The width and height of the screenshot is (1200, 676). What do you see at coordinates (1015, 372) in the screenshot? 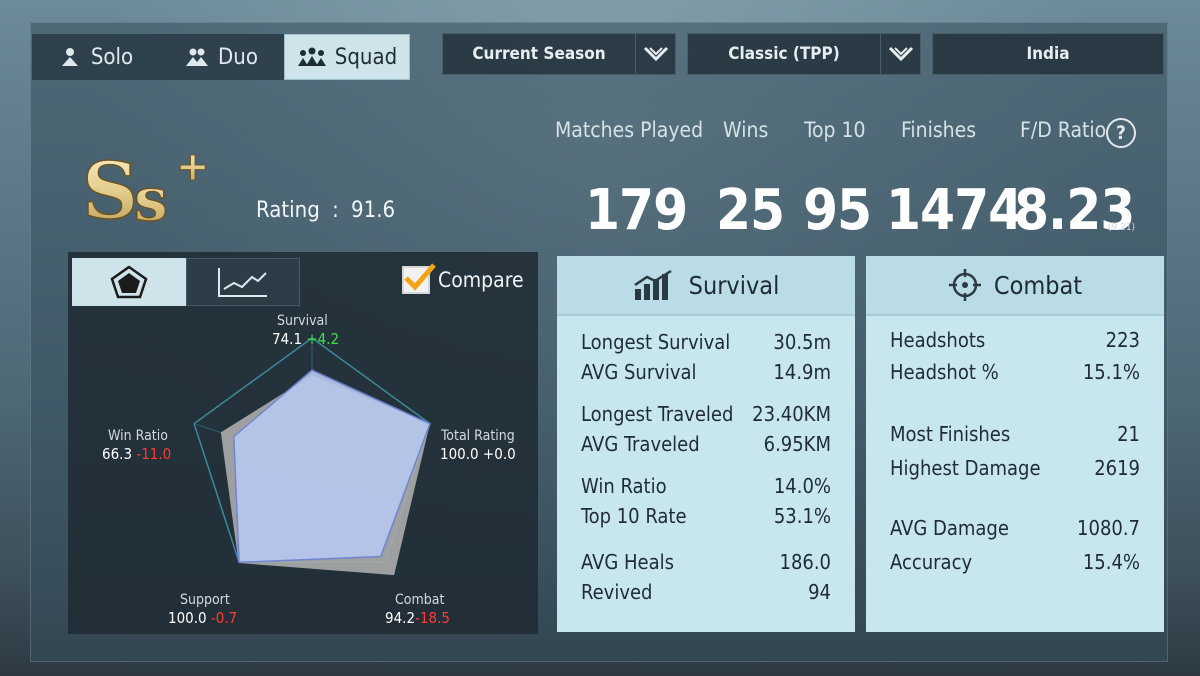
I see `stat-row: Headshot % 15.1%` at bounding box center [1015, 372].